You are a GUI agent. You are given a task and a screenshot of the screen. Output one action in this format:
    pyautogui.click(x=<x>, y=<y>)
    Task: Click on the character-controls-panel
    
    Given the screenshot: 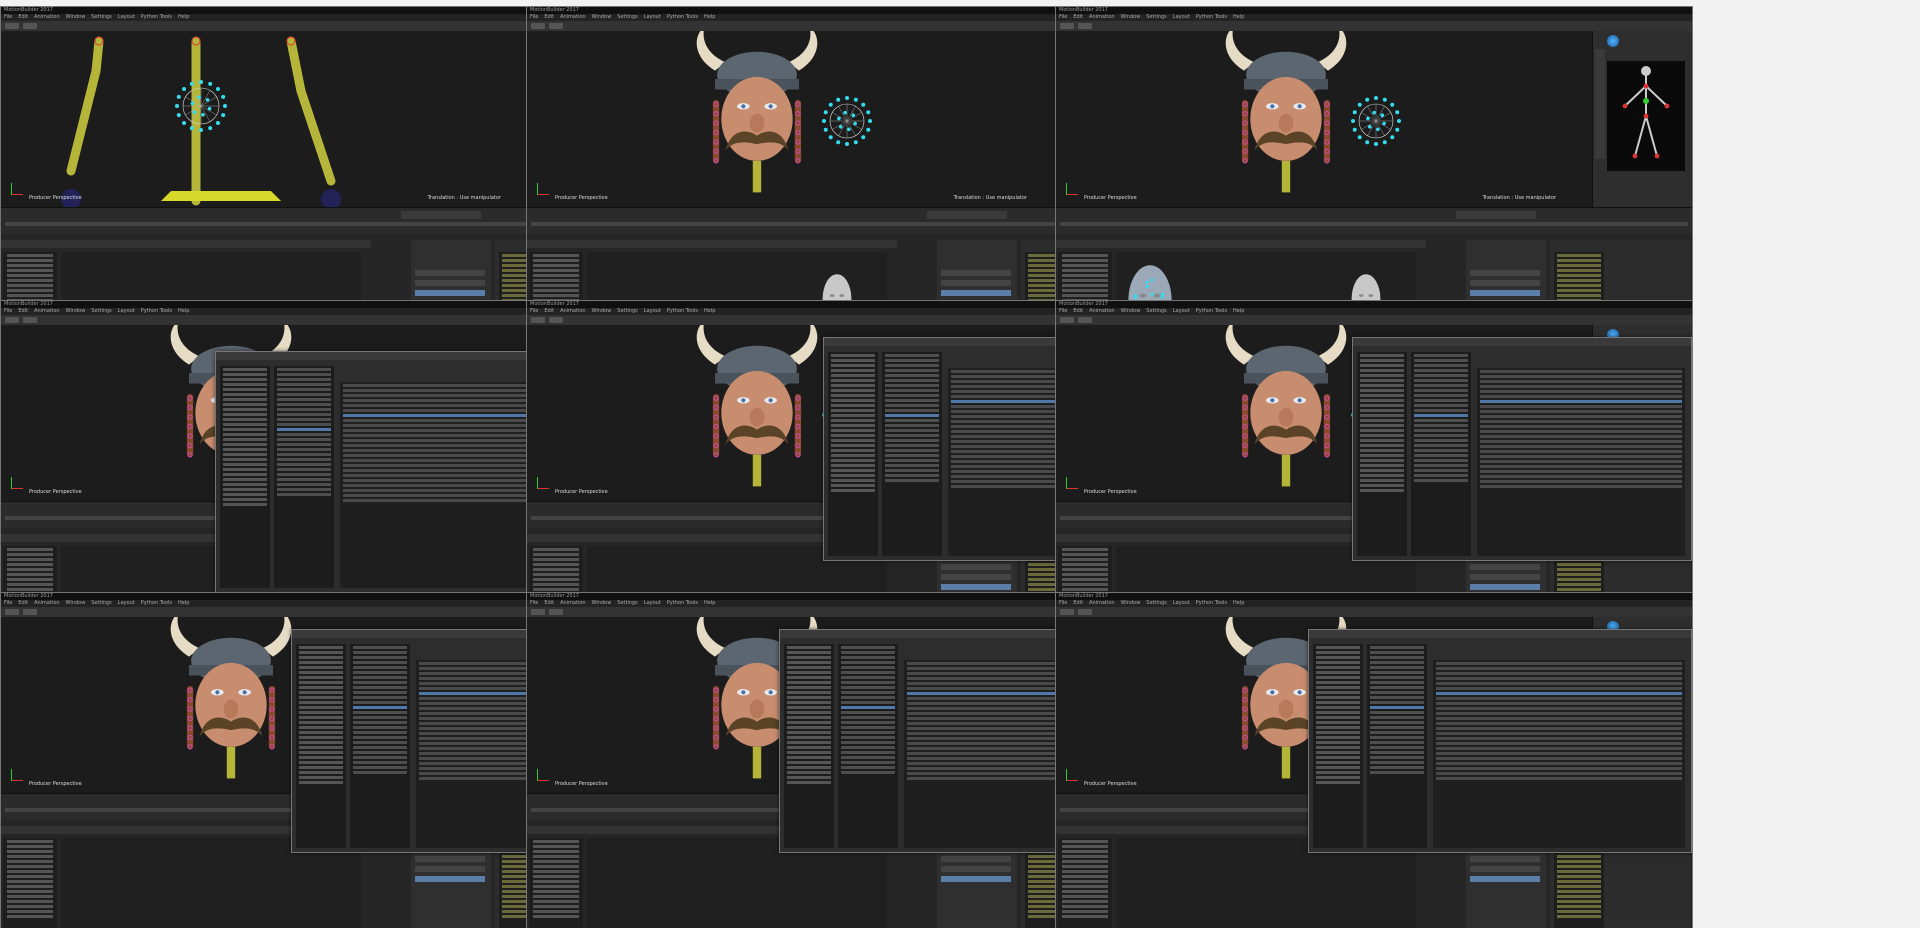 What is the action you would take?
    pyautogui.click(x=1642, y=119)
    